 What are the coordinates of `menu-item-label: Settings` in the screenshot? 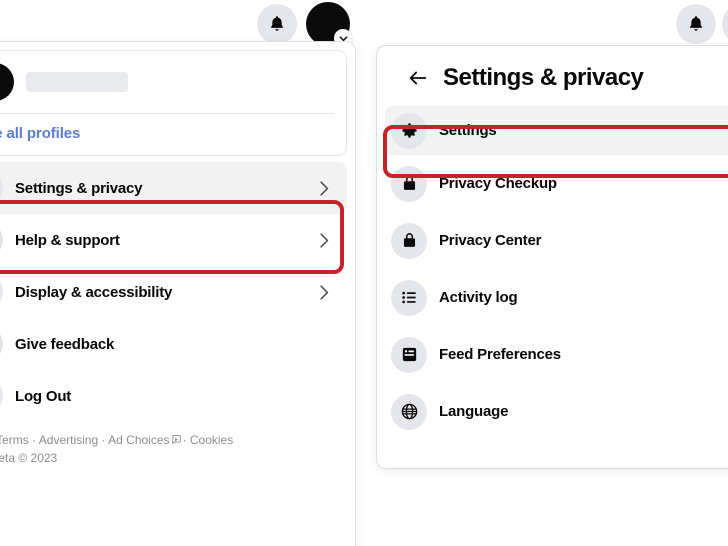 It's located at (468, 130).